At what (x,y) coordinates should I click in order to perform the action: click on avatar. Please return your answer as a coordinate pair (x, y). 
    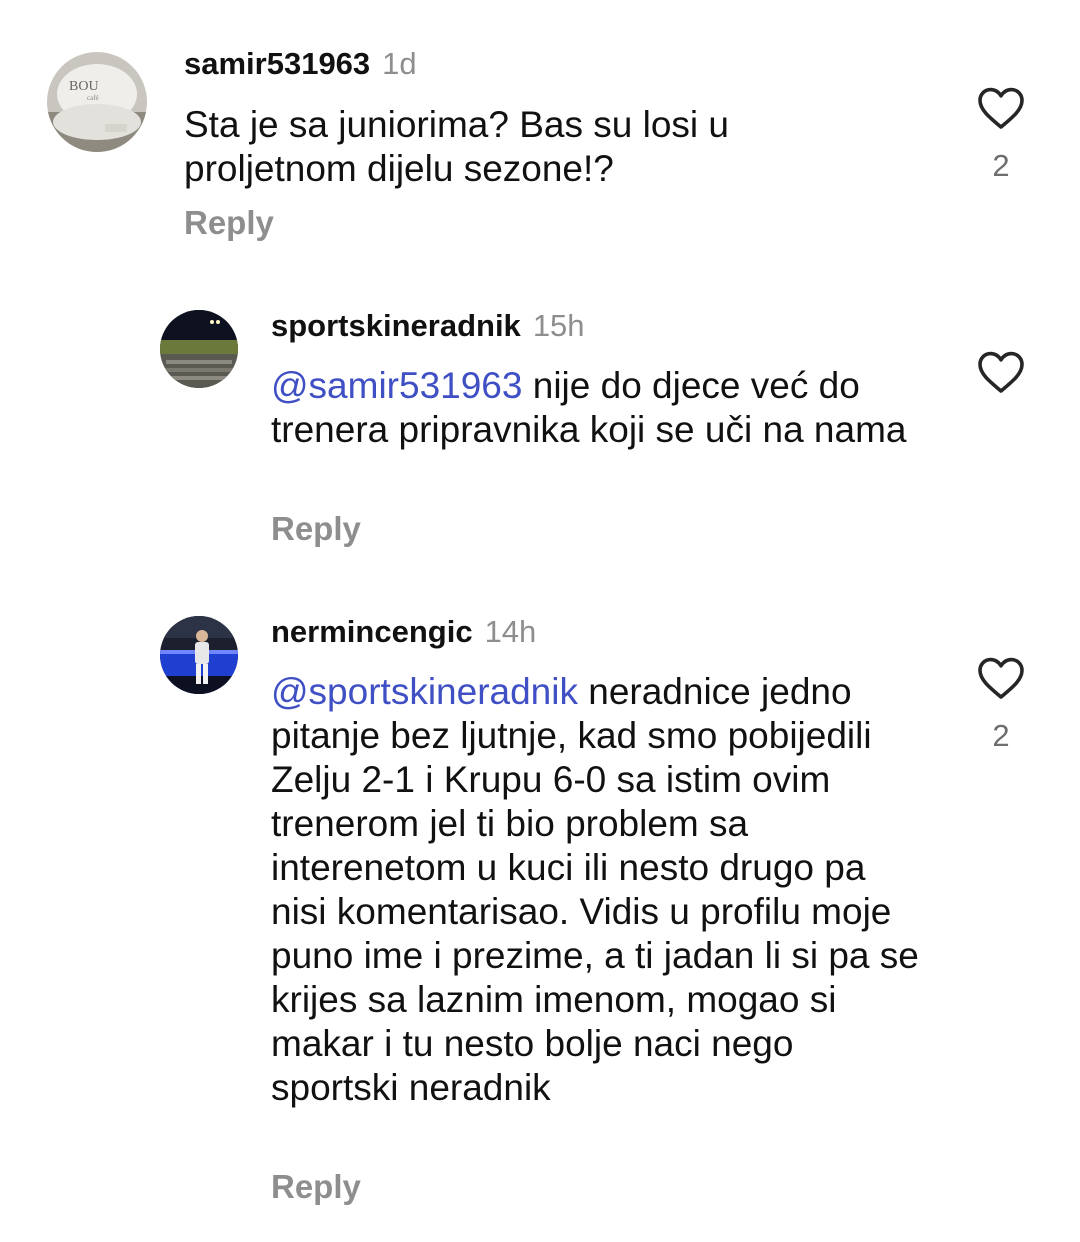
    Looking at the image, I should click on (199, 655).